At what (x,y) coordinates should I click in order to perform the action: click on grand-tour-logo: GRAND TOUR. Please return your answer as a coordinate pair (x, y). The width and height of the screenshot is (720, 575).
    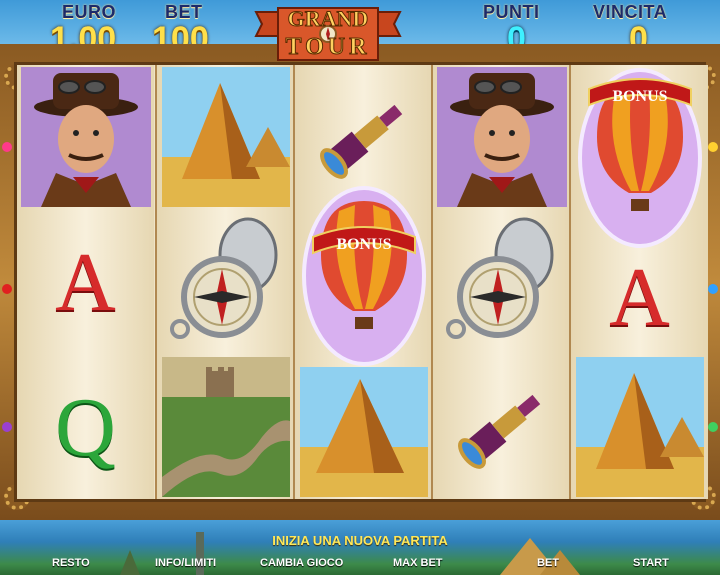
    Looking at the image, I should click on (328, 35).